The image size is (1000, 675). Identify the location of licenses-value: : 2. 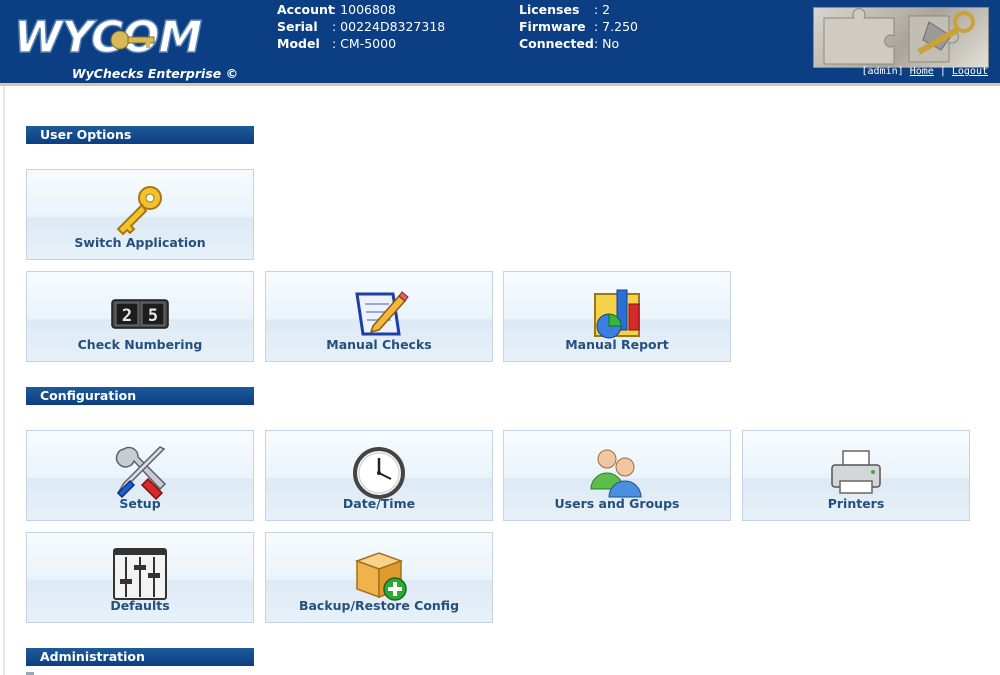
(602, 9).